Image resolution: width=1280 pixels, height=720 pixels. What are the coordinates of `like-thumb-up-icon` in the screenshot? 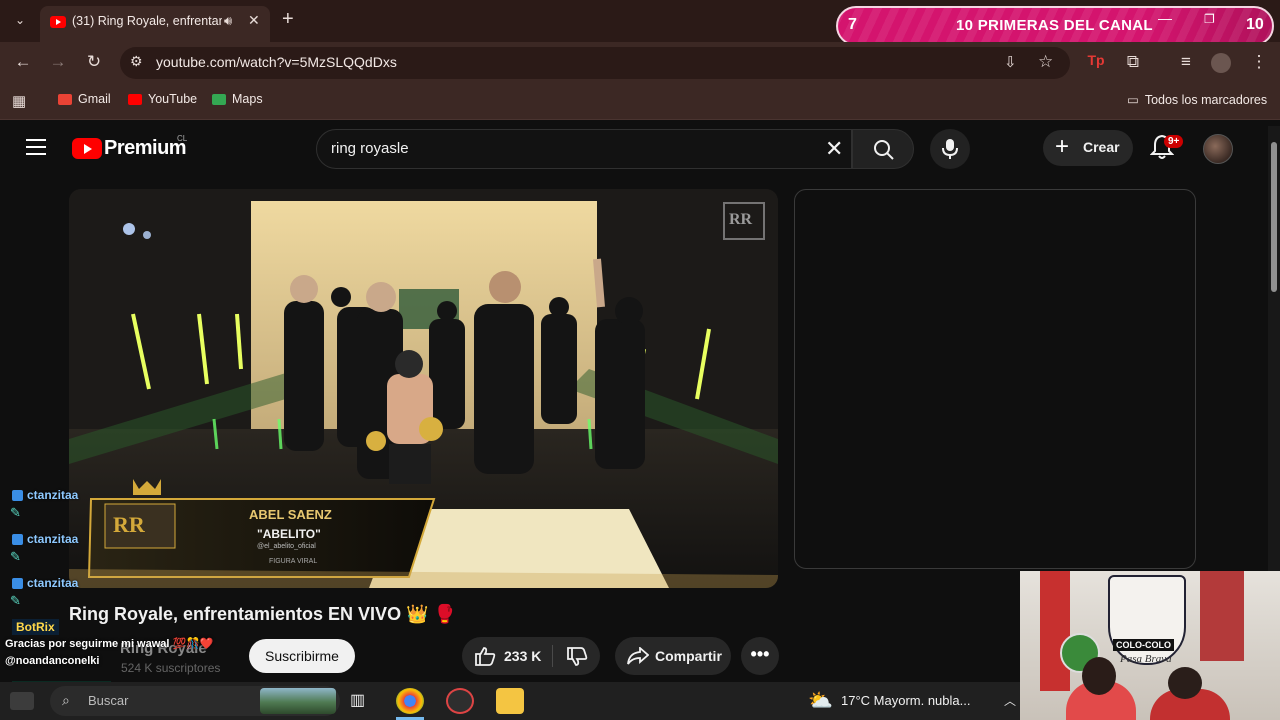 It's located at (485, 656).